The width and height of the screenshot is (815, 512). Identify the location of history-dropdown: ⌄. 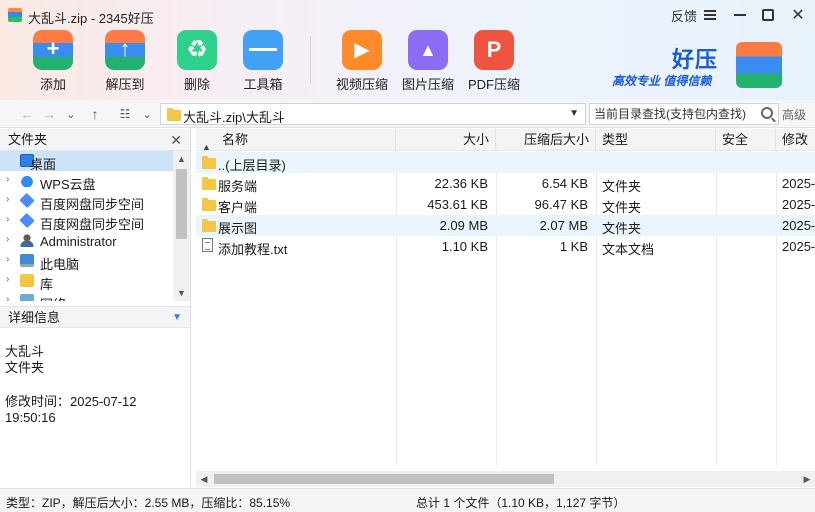
(71, 114).